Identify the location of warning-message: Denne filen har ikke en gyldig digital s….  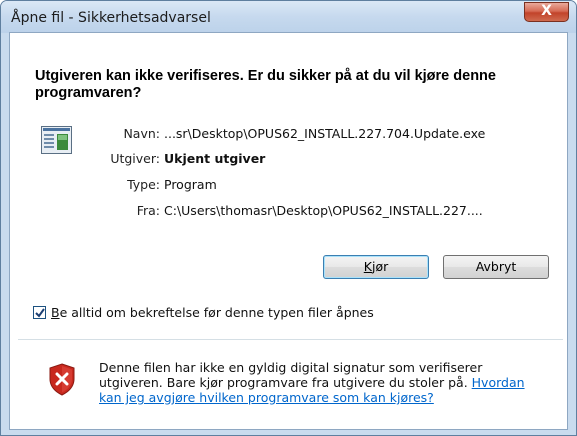
(291, 375).